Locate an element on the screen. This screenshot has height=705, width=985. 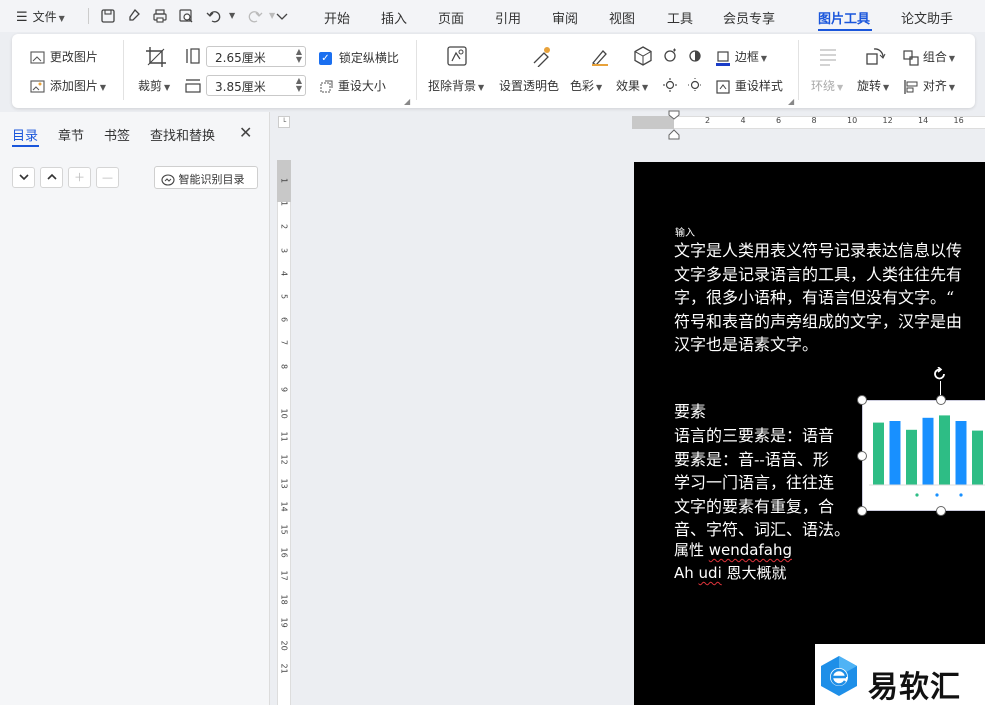
undo-dropdown-icon: ▼ is located at coordinates (232, 15).